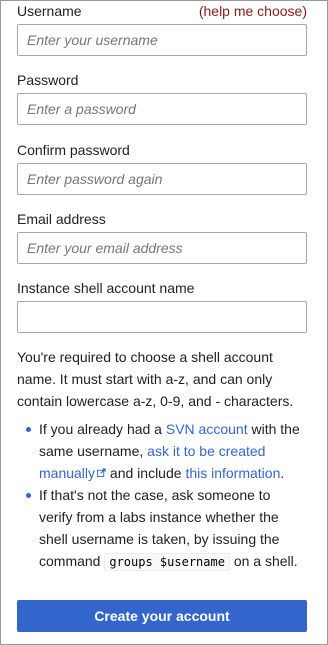  I want to click on bullet1-text-4: ., so click(282, 473).